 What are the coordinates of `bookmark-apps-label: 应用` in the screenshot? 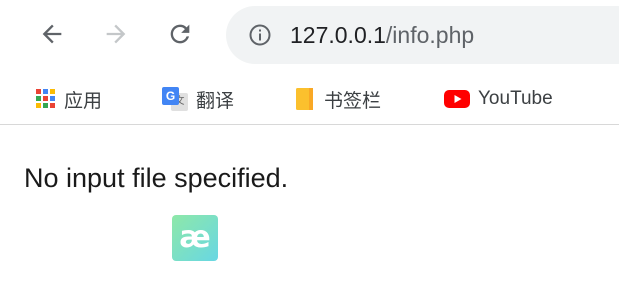 It's located at (83, 101).